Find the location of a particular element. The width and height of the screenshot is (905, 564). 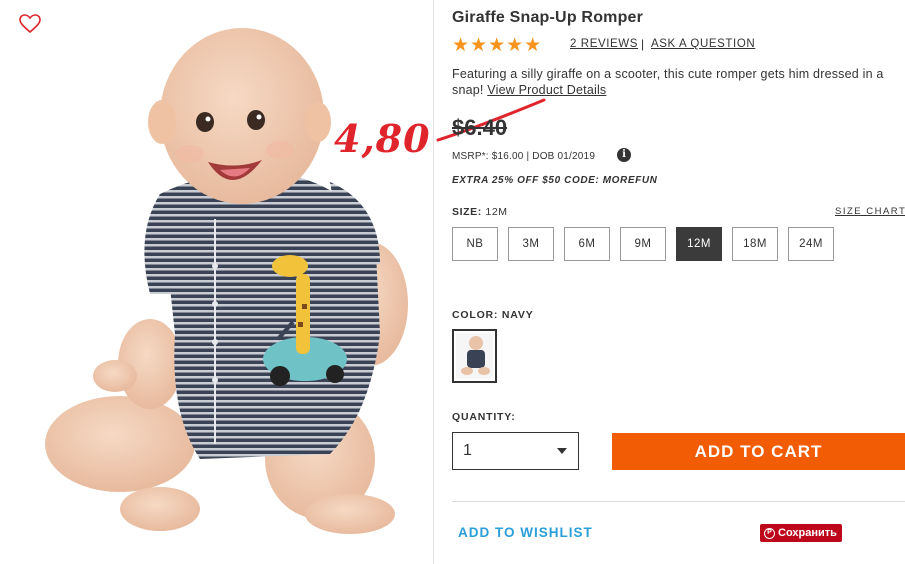

size-option-6m: 6M is located at coordinates (587, 244).